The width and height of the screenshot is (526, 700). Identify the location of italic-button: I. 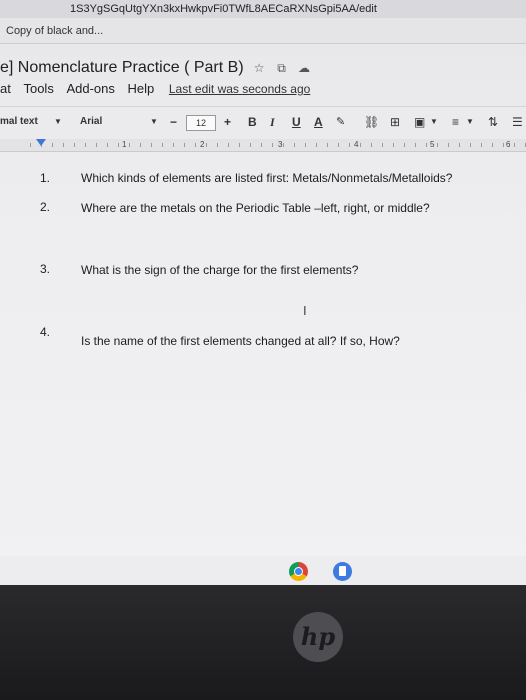
(272, 122).